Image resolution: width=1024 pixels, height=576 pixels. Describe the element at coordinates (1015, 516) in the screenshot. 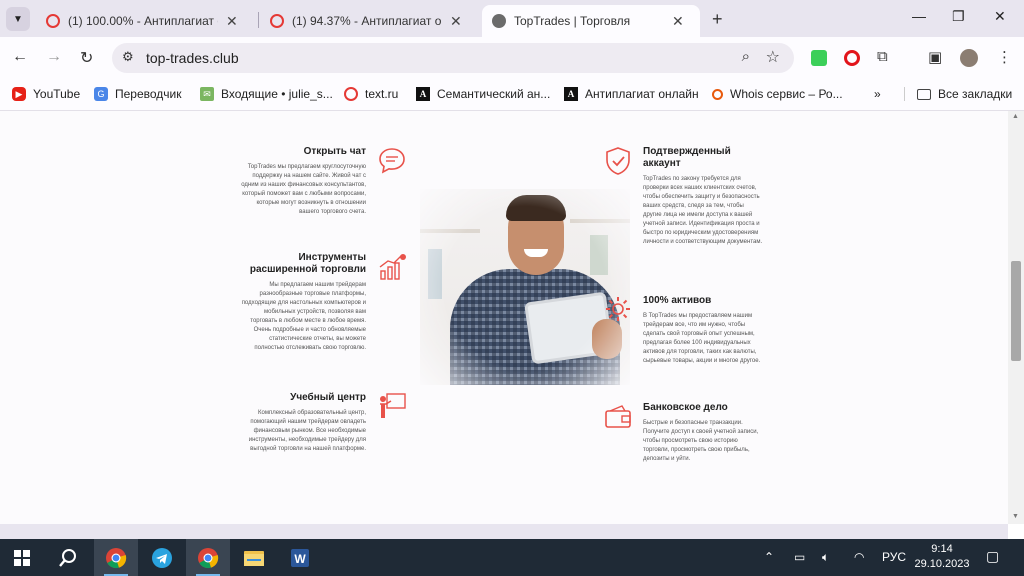

I see `scroll-down-icon: ▼` at that location.